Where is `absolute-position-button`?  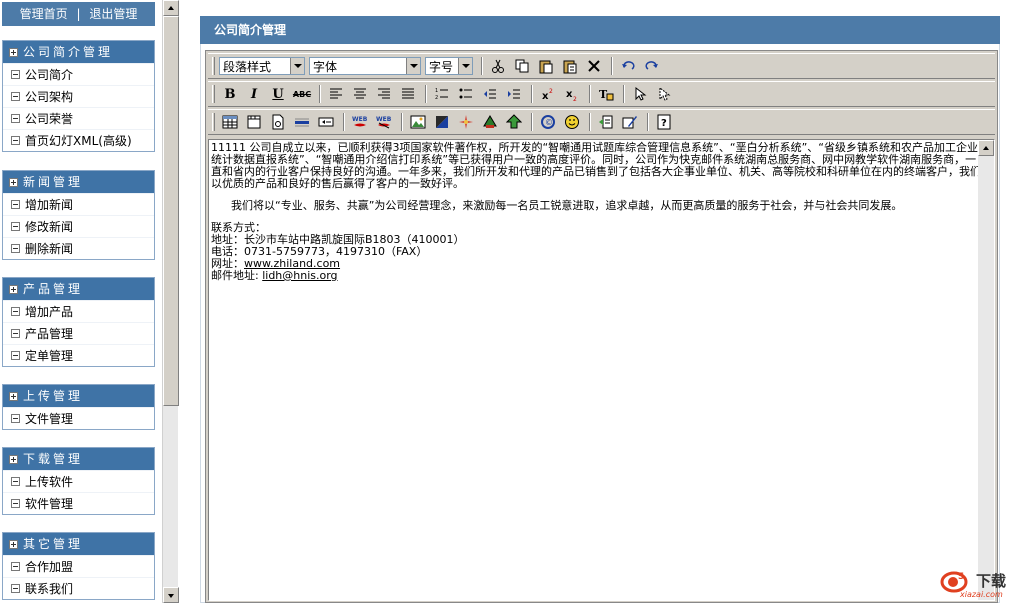 absolute-position-button is located at coordinates (664, 94).